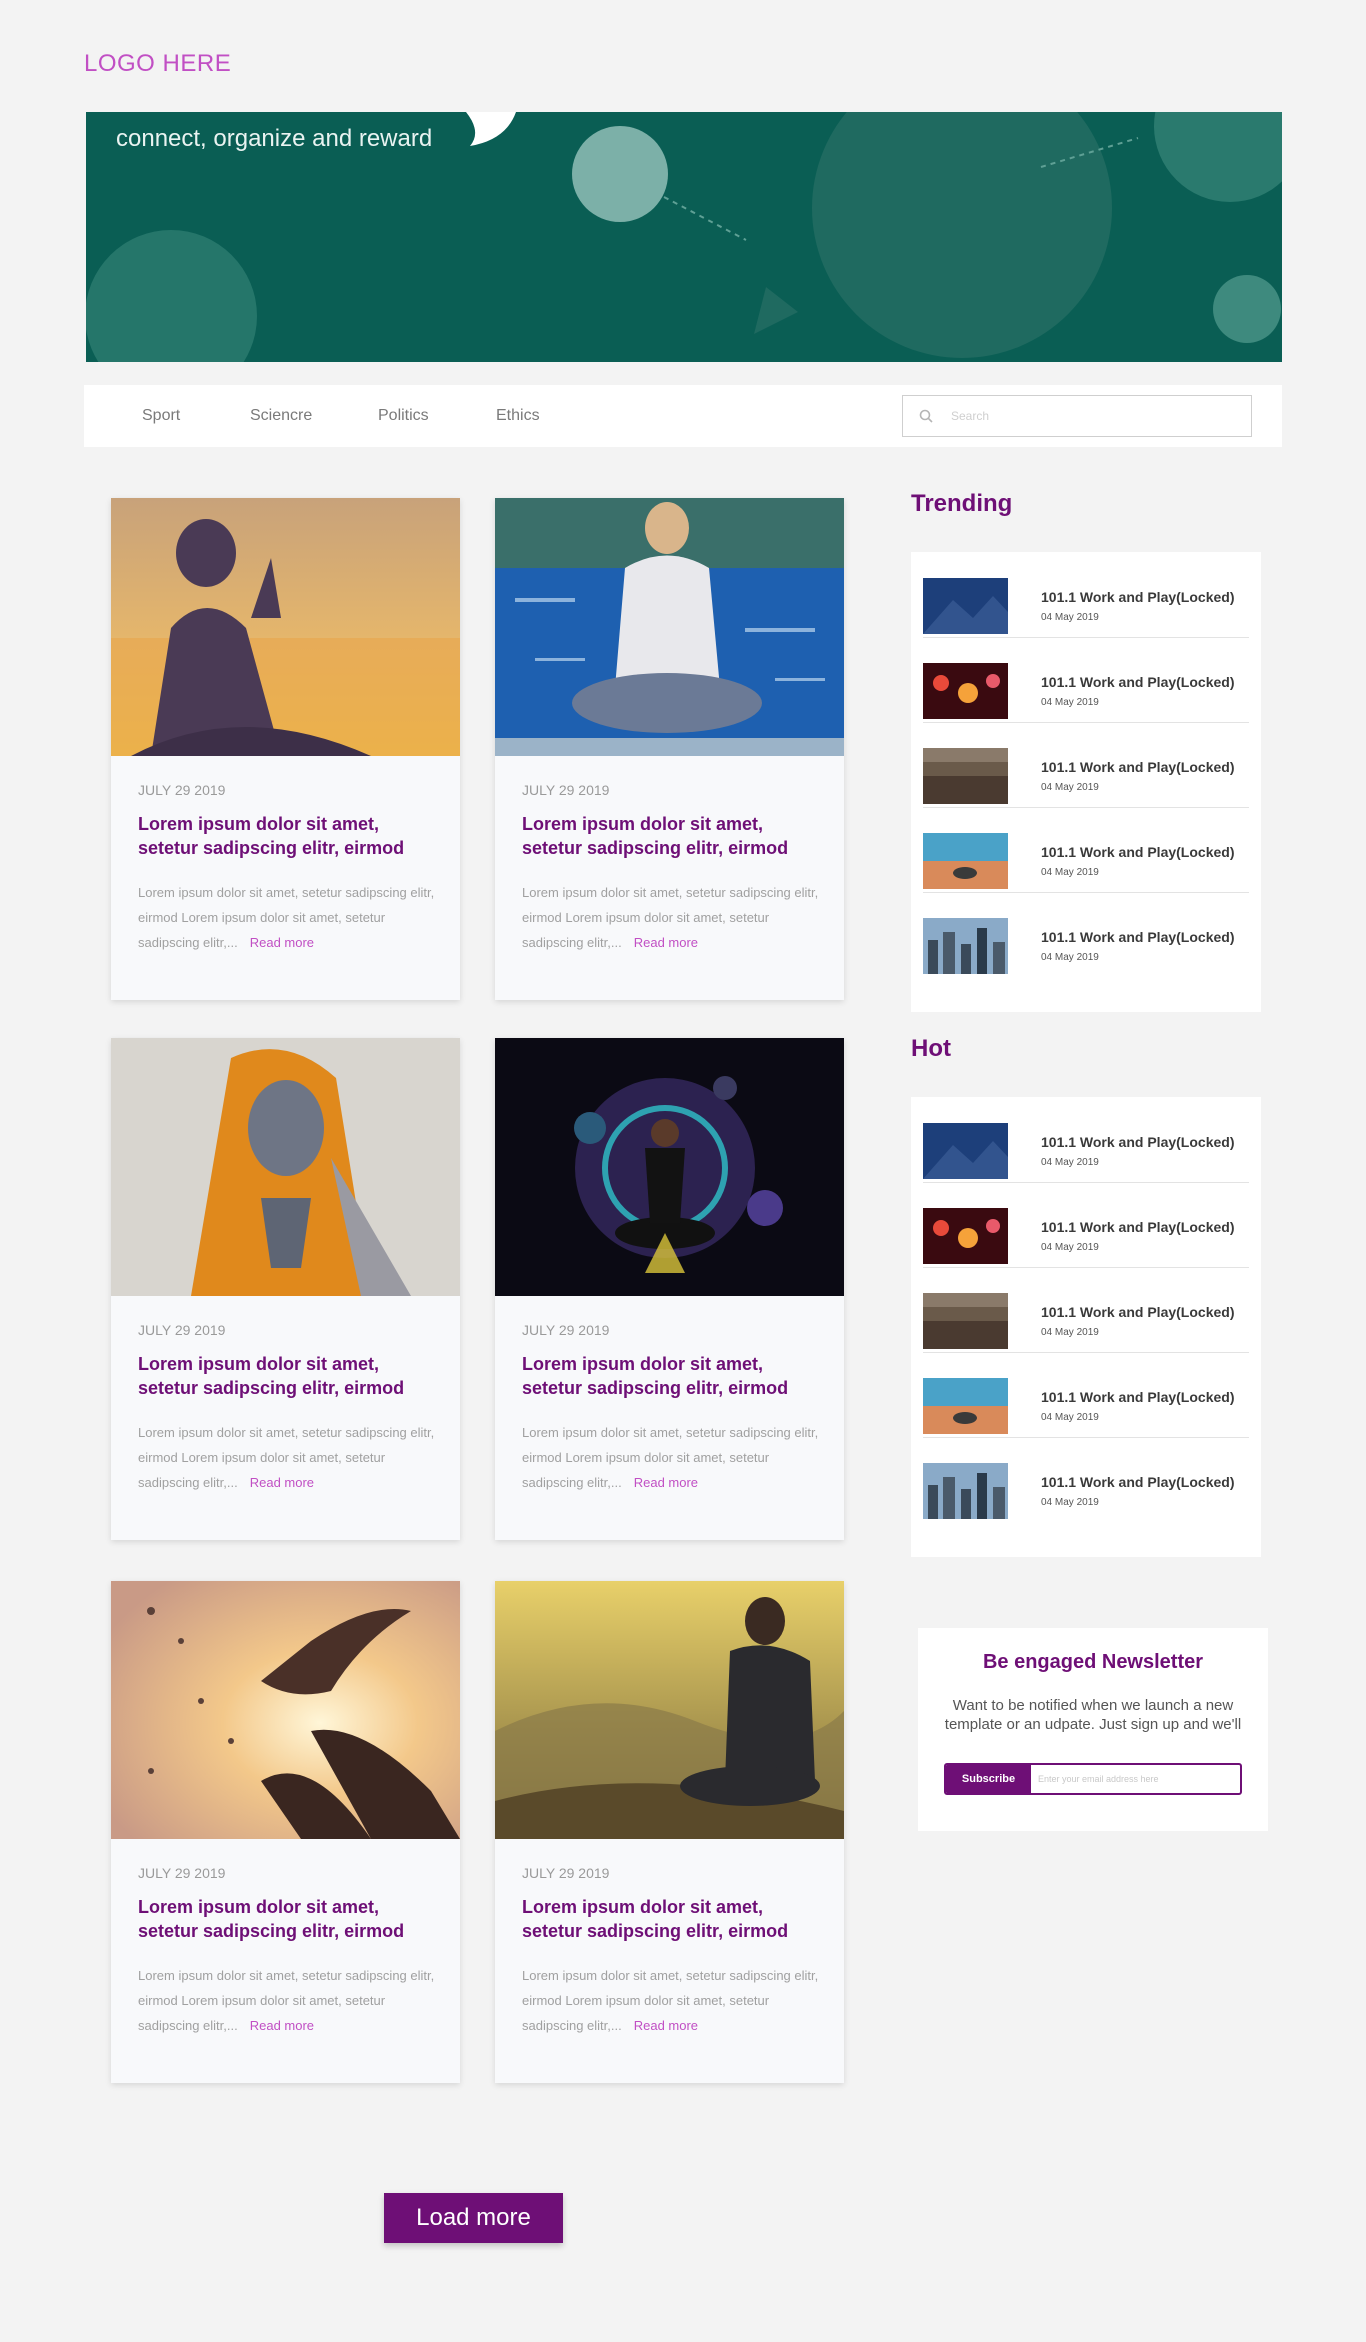 Image resolution: width=1366 pixels, height=2342 pixels. Describe the element at coordinates (683, 416) in the screenshot. I see `nav-bar: Sport Sciencre Politics Ethics` at that location.